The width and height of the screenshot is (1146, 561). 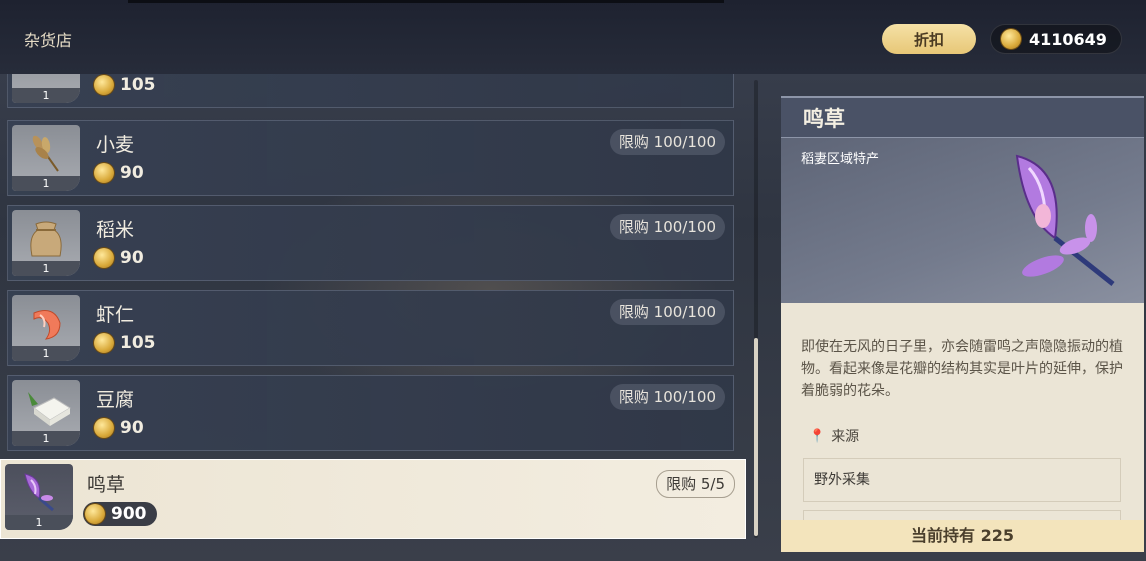 What do you see at coordinates (962, 536) in the screenshot?
I see `owned-count: 当前持有 225` at bounding box center [962, 536].